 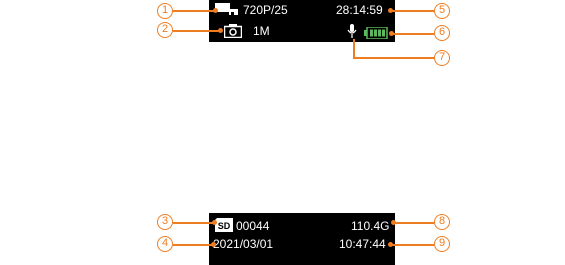 I want to click on video-camera-icon, so click(x=226, y=9).